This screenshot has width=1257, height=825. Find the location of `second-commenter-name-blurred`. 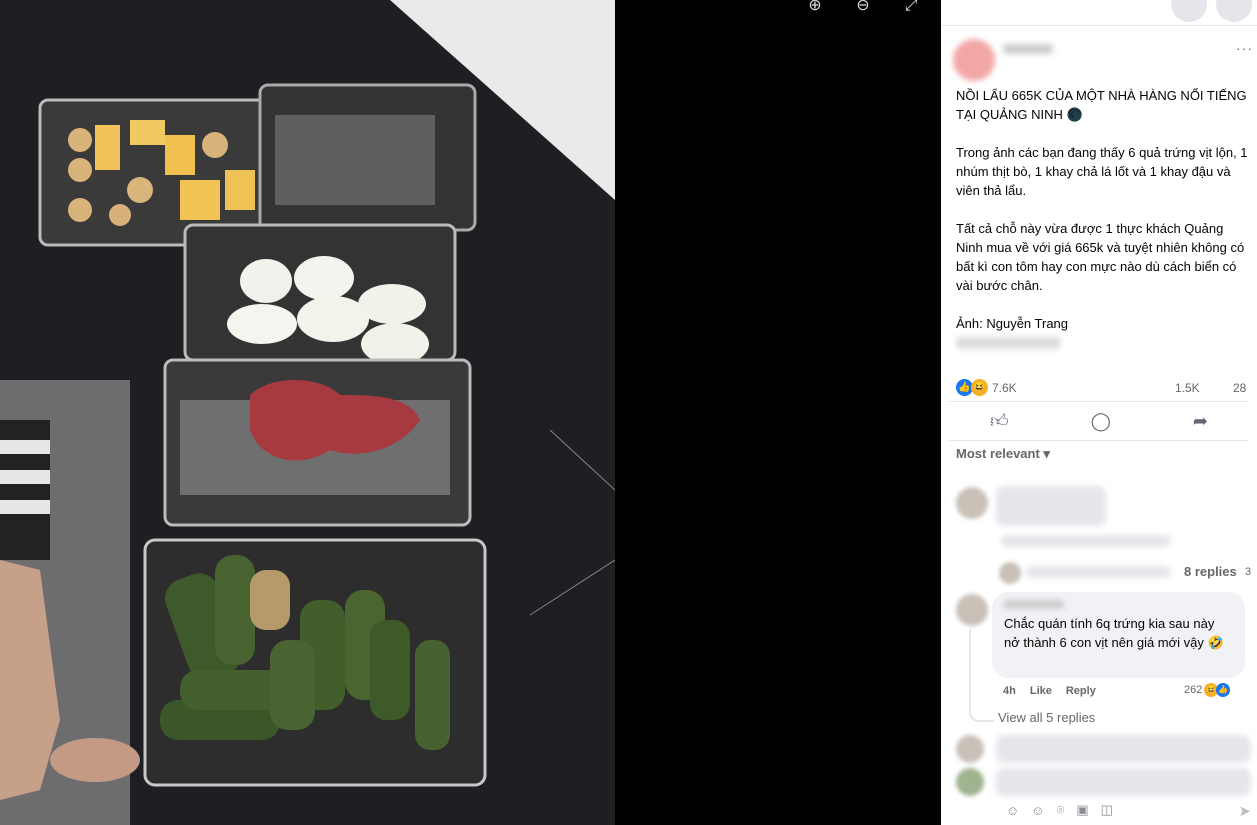

second-commenter-name-blurred is located at coordinates (1034, 604).